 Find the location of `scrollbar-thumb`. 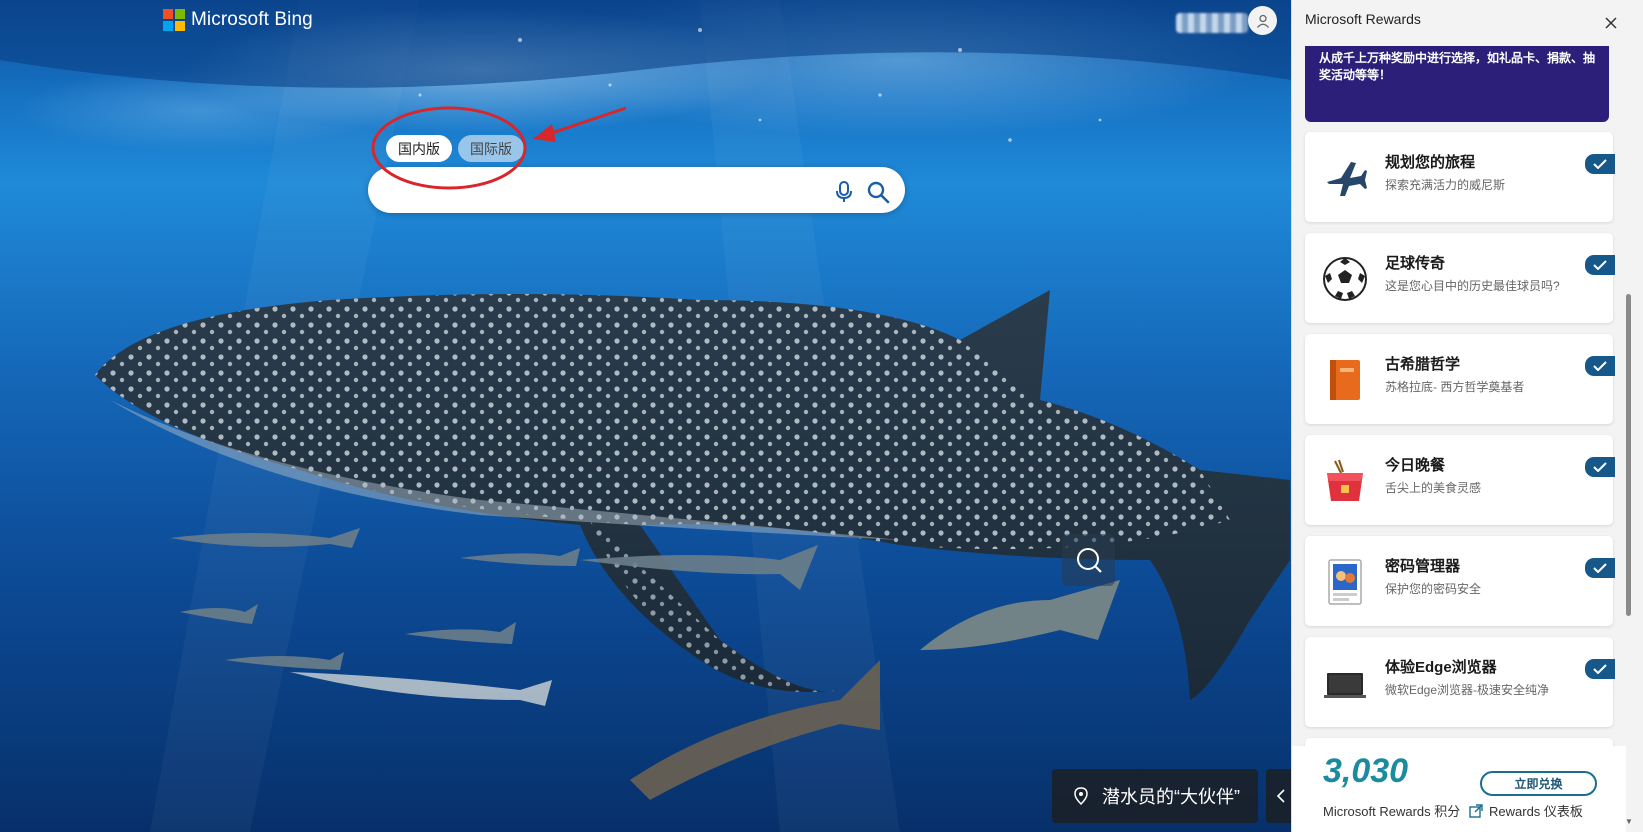

scrollbar-thumb is located at coordinates (1628, 455).